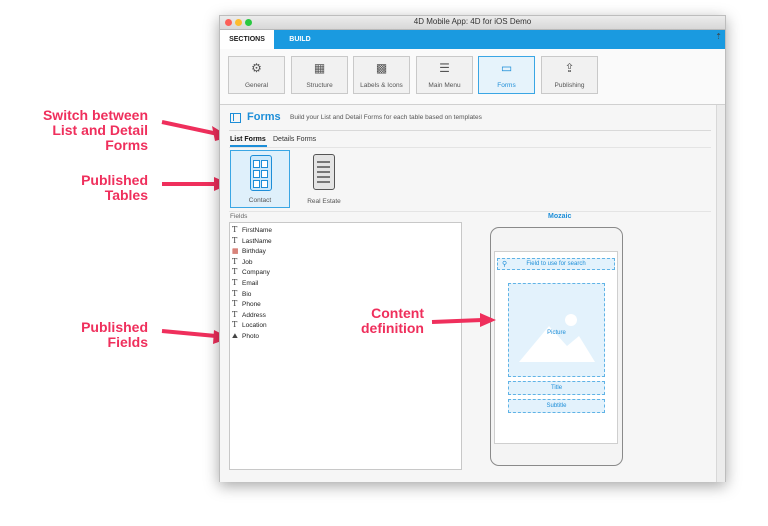  I want to click on title-dropzone: Title, so click(556, 388).